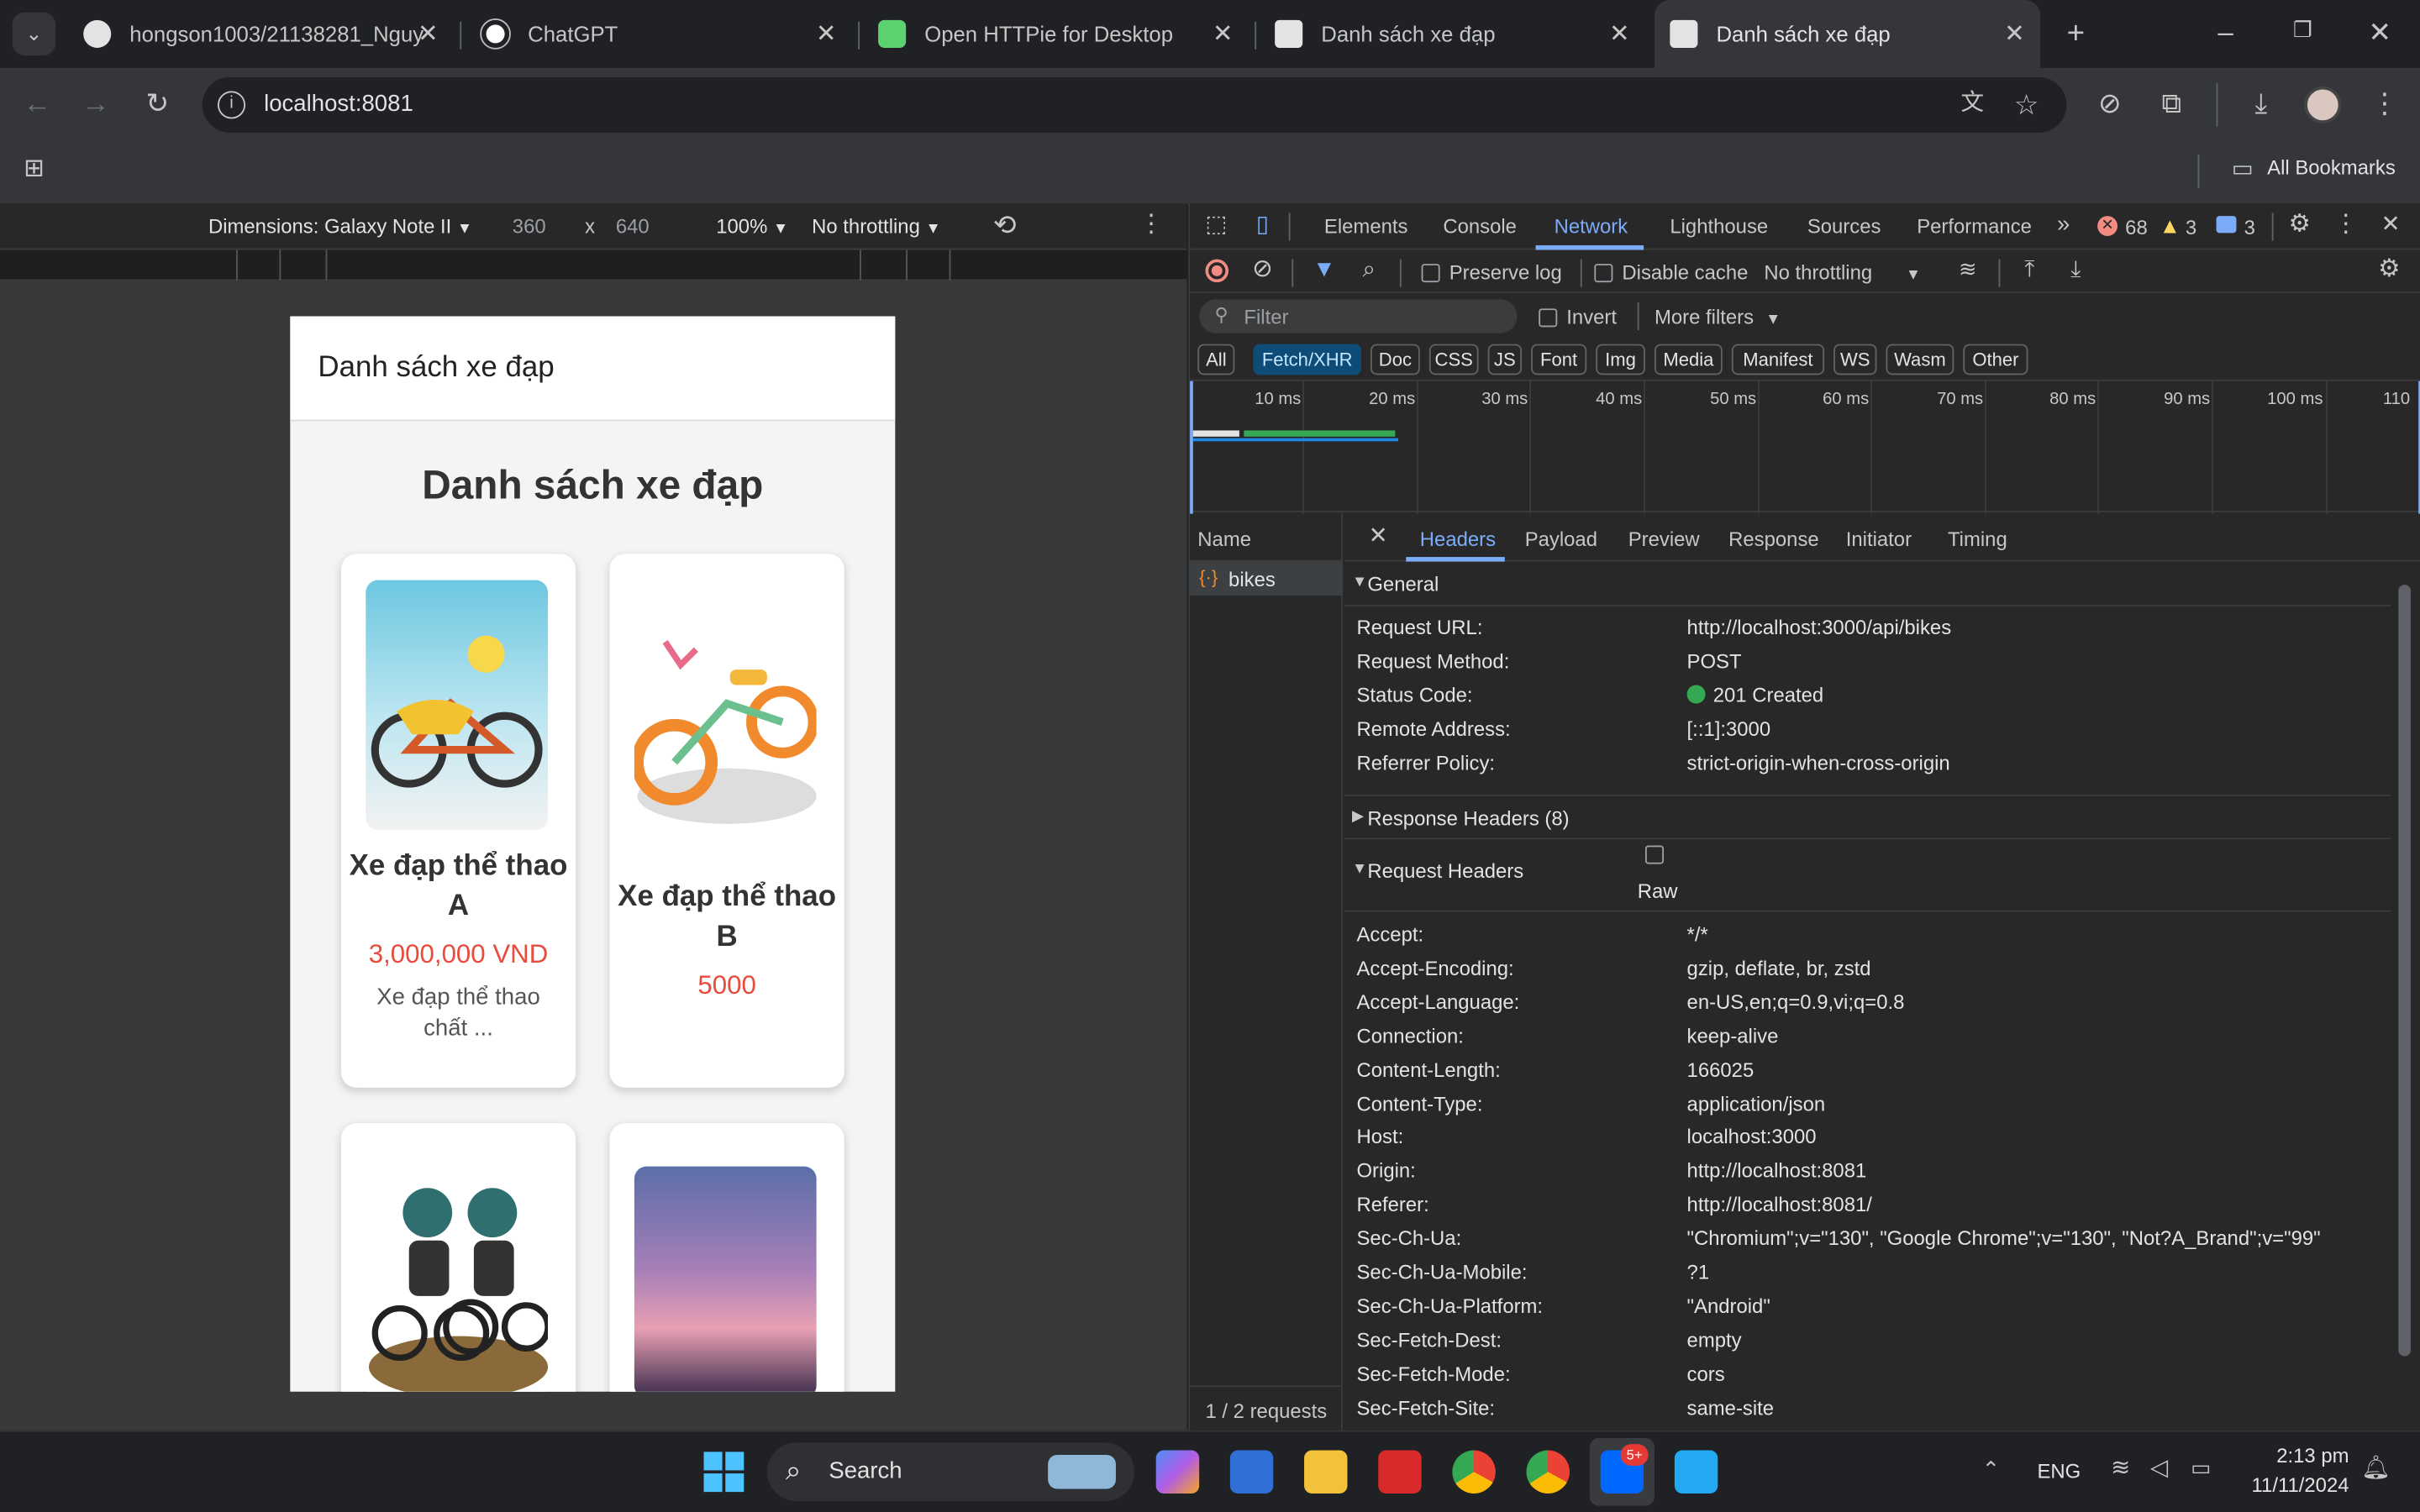 This screenshot has width=2420, height=1512. I want to click on device-toggle-icon: ▯, so click(1262, 224).